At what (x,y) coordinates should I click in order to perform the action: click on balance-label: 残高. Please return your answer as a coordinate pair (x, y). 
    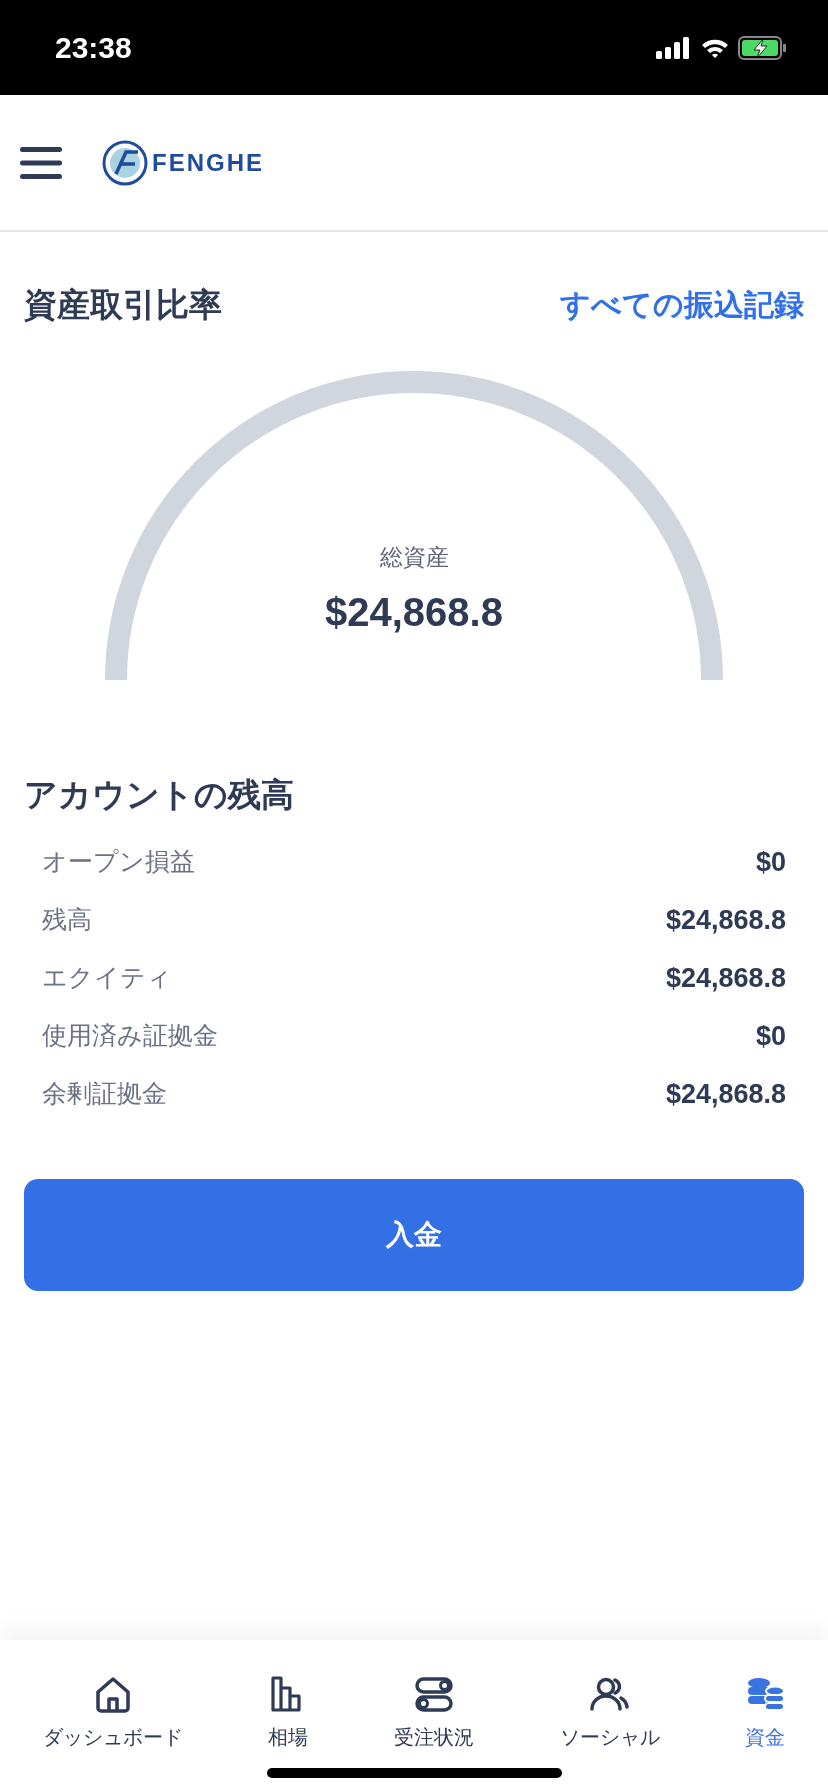
    Looking at the image, I should click on (67, 920).